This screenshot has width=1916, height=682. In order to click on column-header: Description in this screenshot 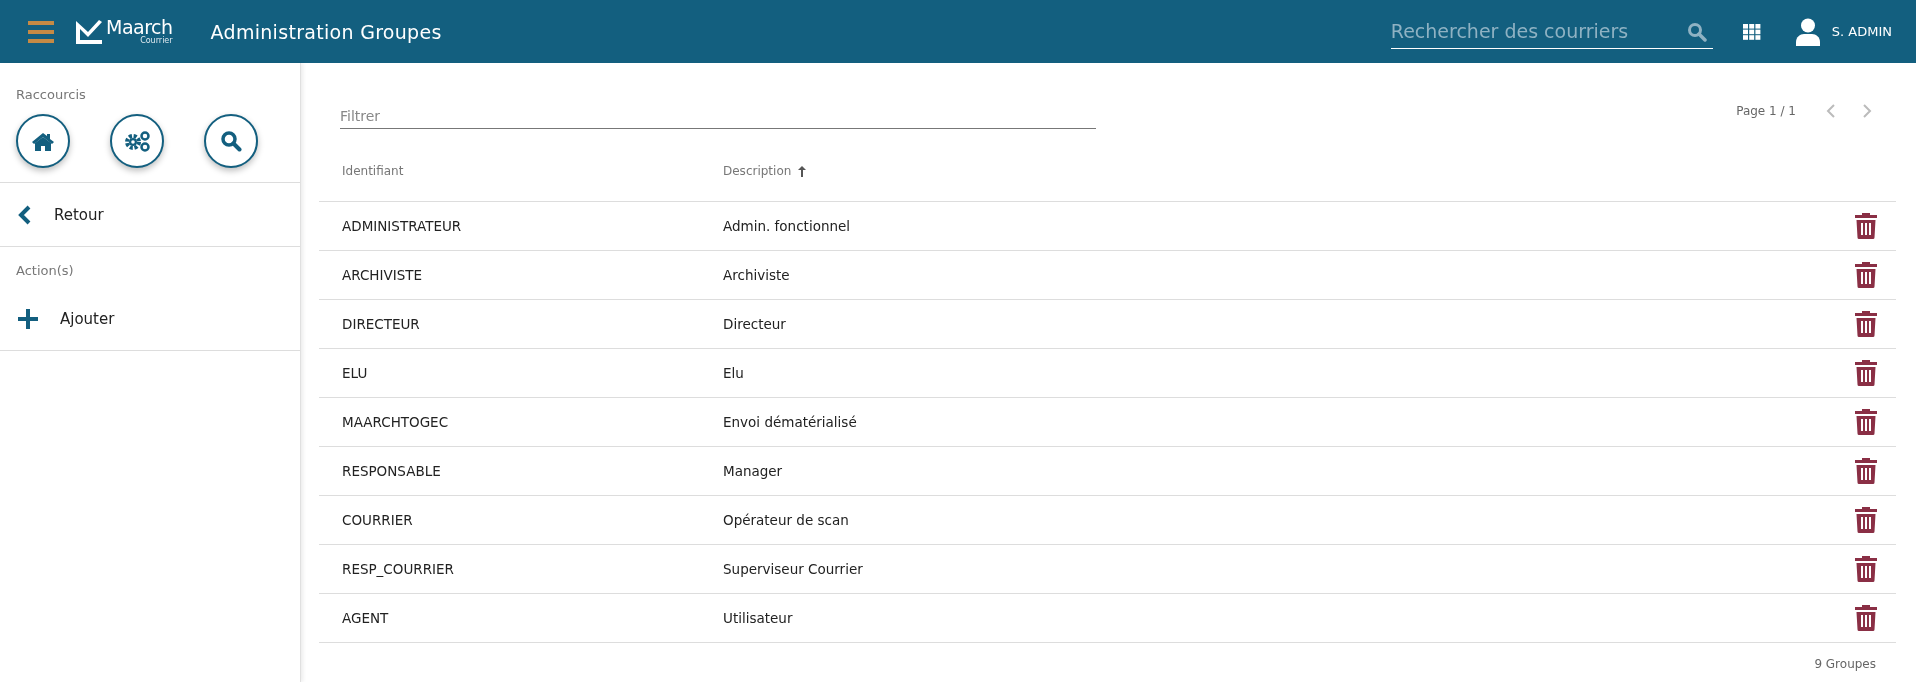, I will do `click(1268, 171)`.